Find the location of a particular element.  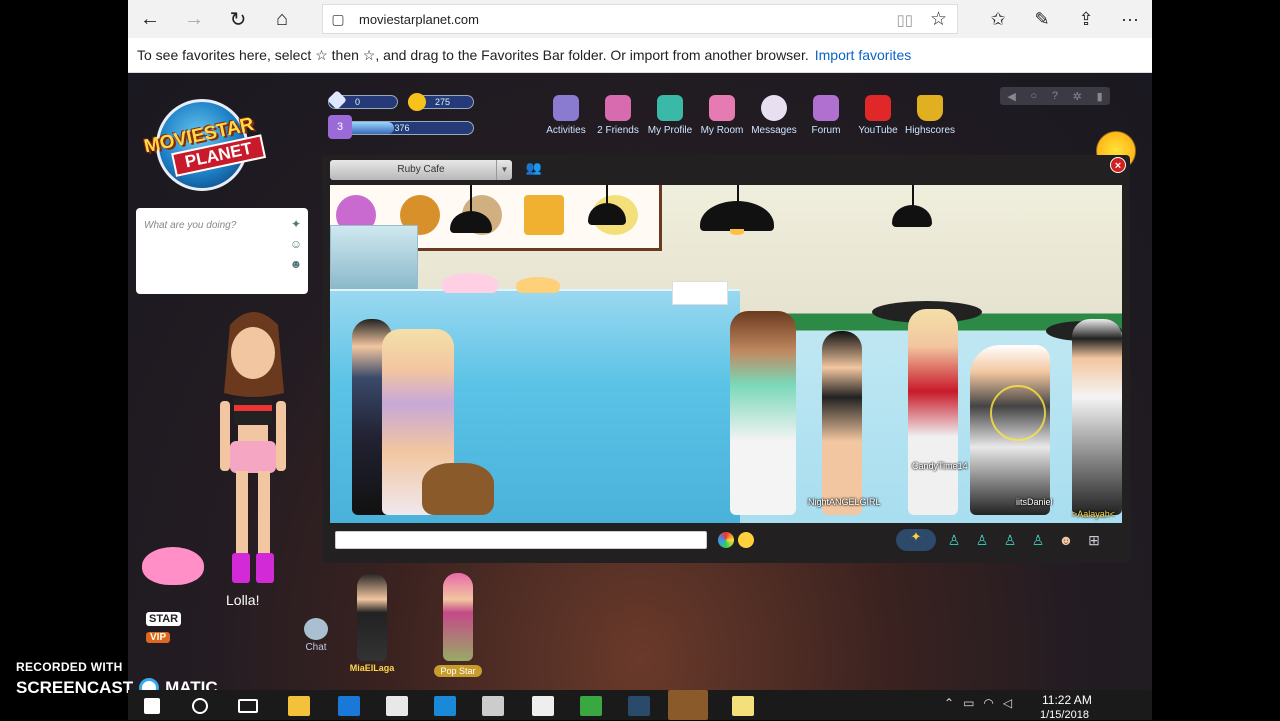

nav-youtube: YouTube is located at coordinates (878, 115).